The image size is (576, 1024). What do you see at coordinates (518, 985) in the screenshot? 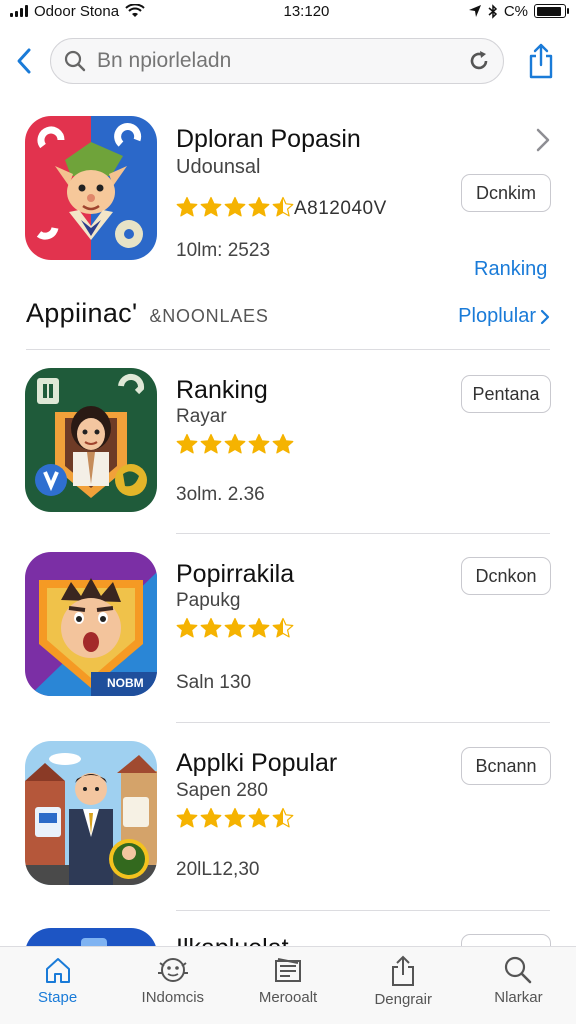
I see `tab-search: Nlarkar` at bounding box center [518, 985].